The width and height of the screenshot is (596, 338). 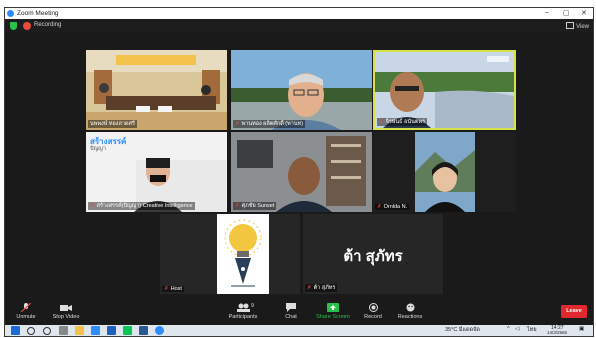 What do you see at coordinates (63, 330) in the screenshot?
I see `widgets-icon` at bounding box center [63, 330].